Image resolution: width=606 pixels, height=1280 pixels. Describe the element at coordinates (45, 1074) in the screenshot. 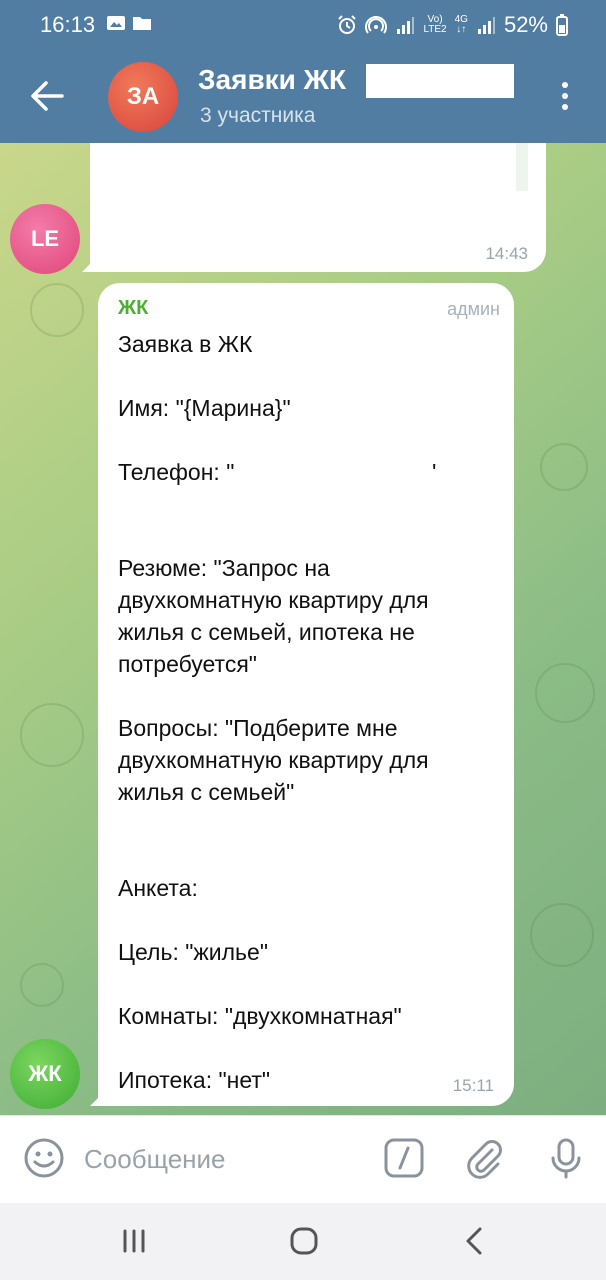

I see `sender-avatar-zk: ЖК` at that location.